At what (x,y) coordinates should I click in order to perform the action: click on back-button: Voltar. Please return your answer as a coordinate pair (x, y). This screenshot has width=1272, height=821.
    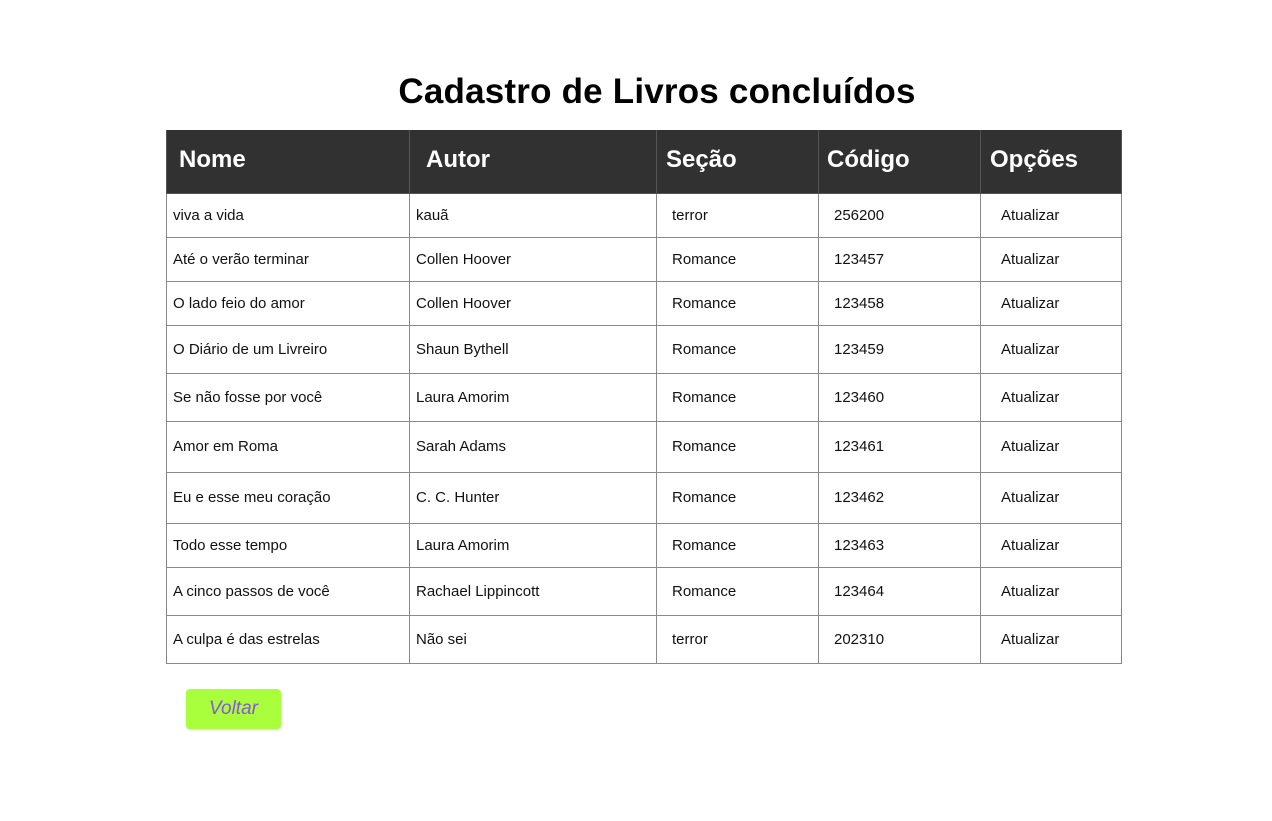
    Looking at the image, I should click on (233, 709).